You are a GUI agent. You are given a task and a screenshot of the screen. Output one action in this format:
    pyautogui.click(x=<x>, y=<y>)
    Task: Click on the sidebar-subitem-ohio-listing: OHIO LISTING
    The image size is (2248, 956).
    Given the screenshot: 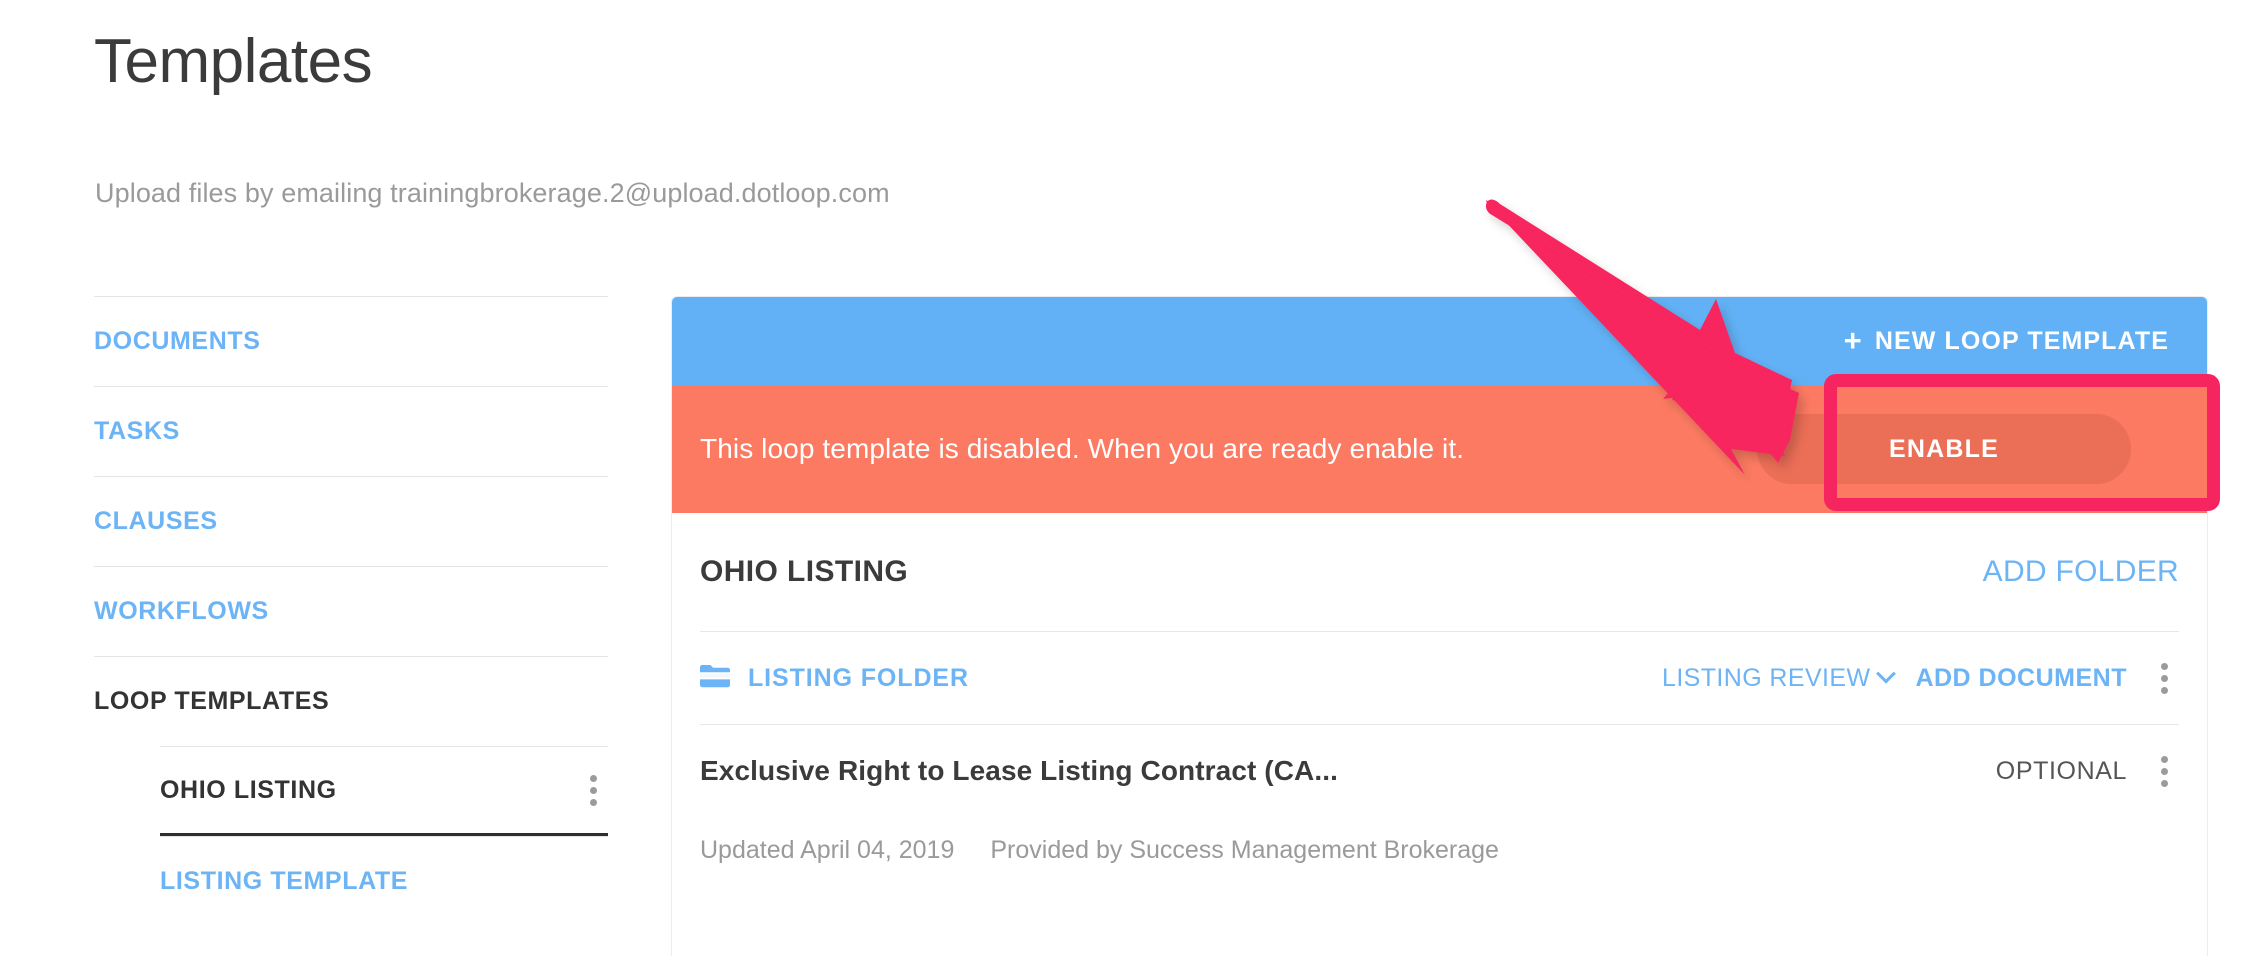 What is the action you would take?
    pyautogui.click(x=384, y=791)
    